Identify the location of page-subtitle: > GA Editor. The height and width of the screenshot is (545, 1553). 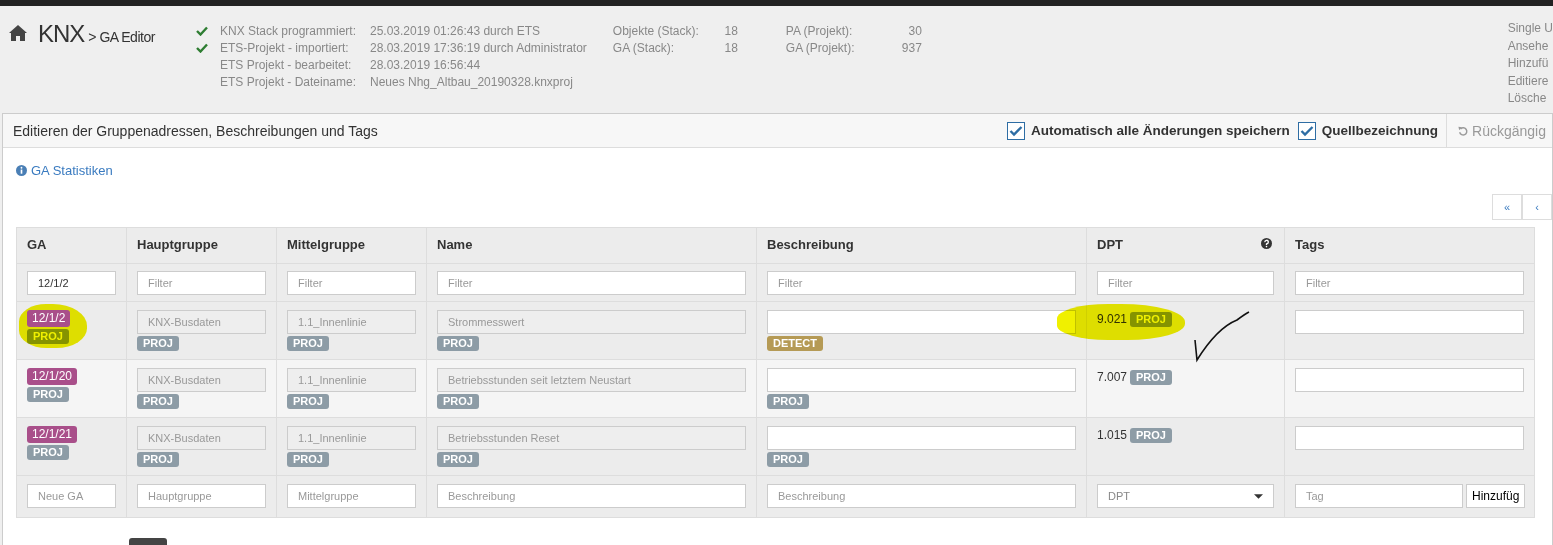
(121, 37).